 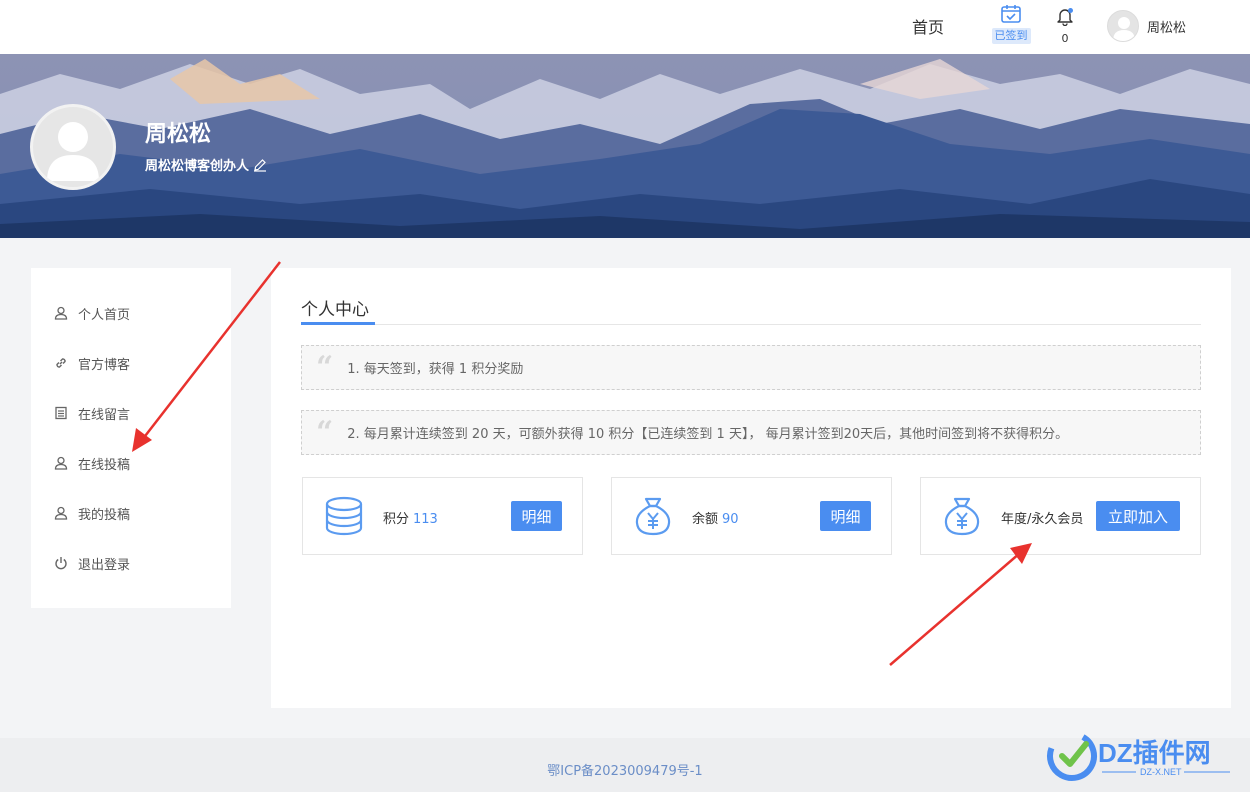 What do you see at coordinates (536, 516) in the screenshot?
I see `points-detail-button: 明细` at bounding box center [536, 516].